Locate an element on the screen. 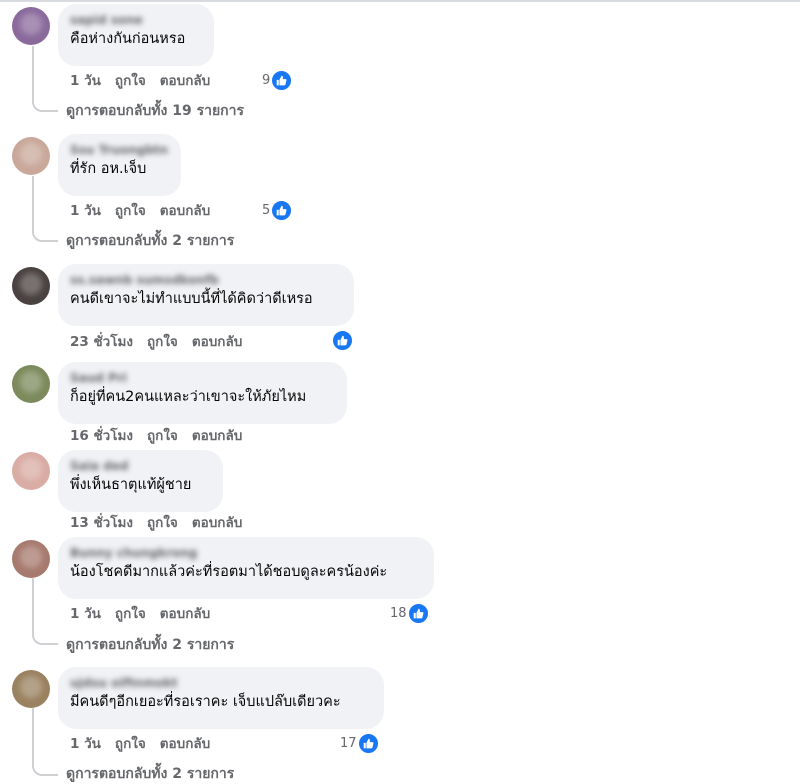 This screenshot has height=784, width=800. reaction-count is located at coordinates (342, 340).